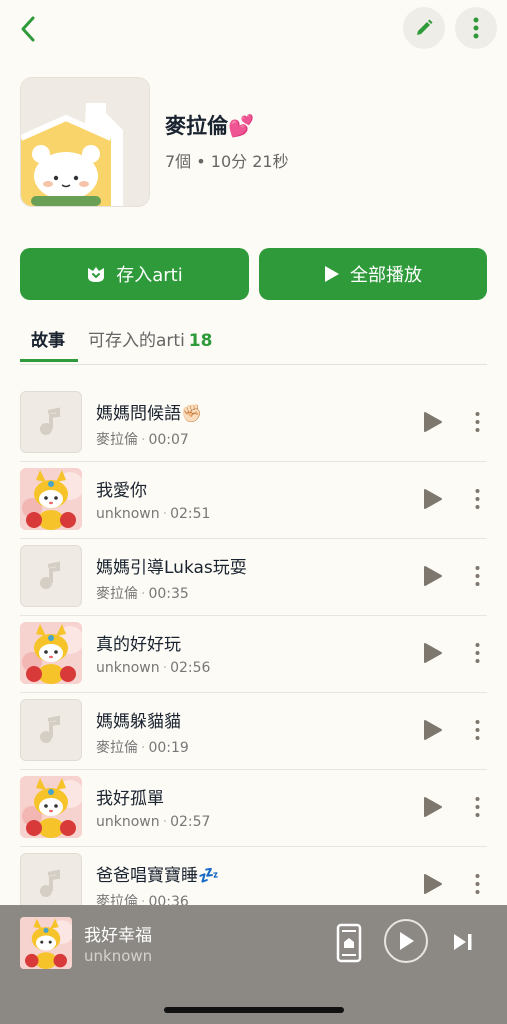 The height and width of the screenshot is (1024, 507). I want to click on play-all-button: 全部播放, so click(373, 274).